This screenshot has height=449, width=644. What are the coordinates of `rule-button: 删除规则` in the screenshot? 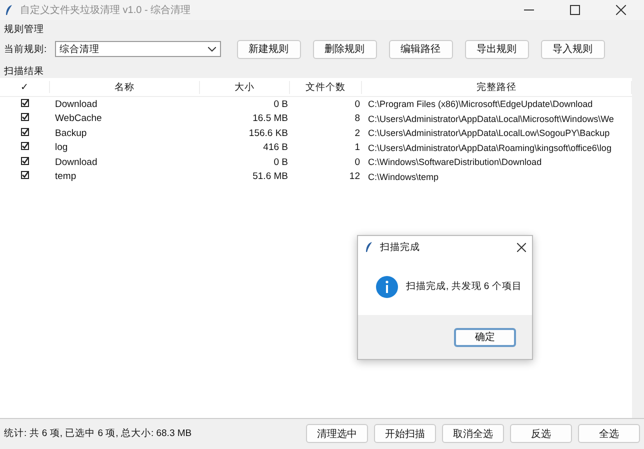 It's located at (344, 49).